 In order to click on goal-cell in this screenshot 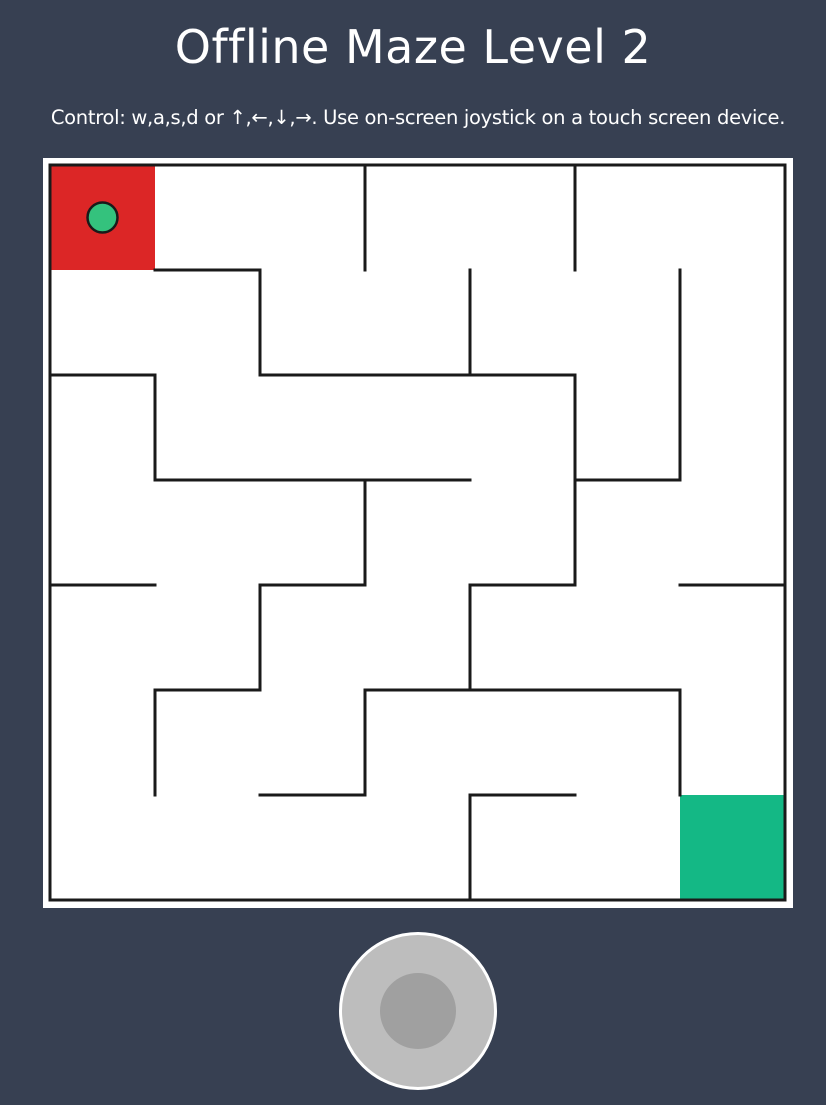, I will do `click(732, 847)`.